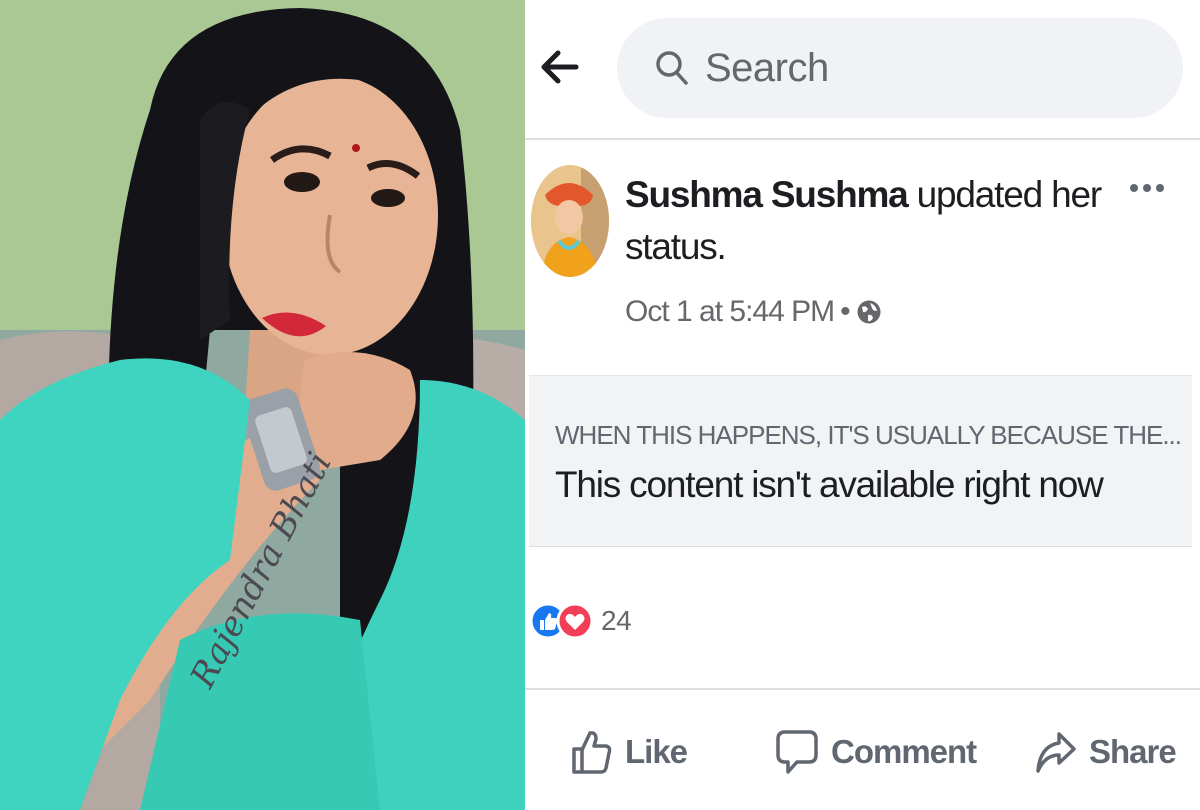 This screenshot has width=1200, height=810. I want to click on thumbs-up-icon, so click(592, 752).